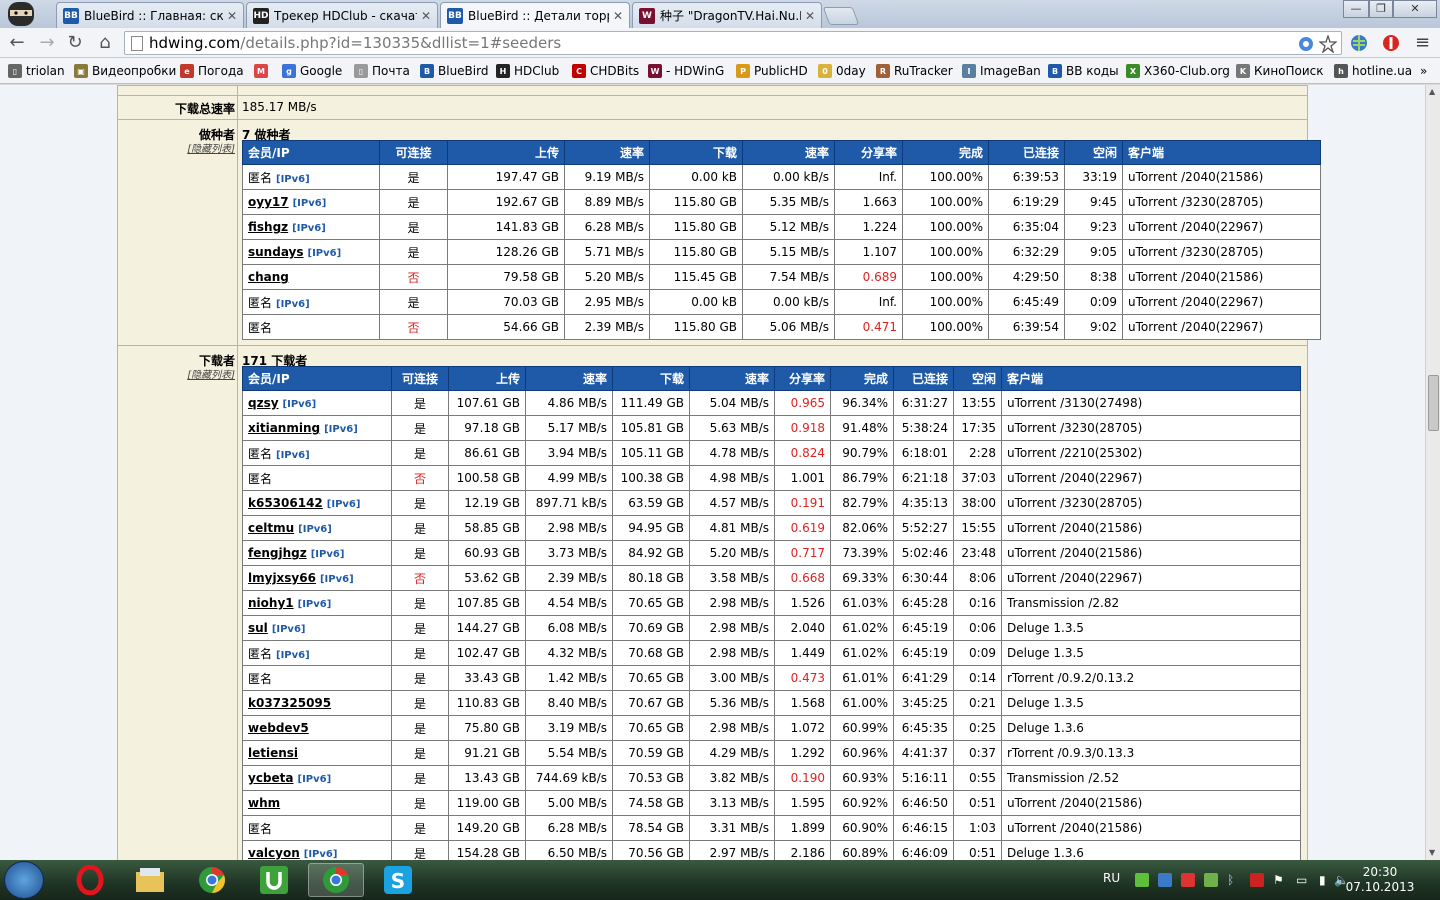 This screenshot has height=900, width=1440. I want to click on peer-user-cell: fishgz [IPv6], so click(311, 227).